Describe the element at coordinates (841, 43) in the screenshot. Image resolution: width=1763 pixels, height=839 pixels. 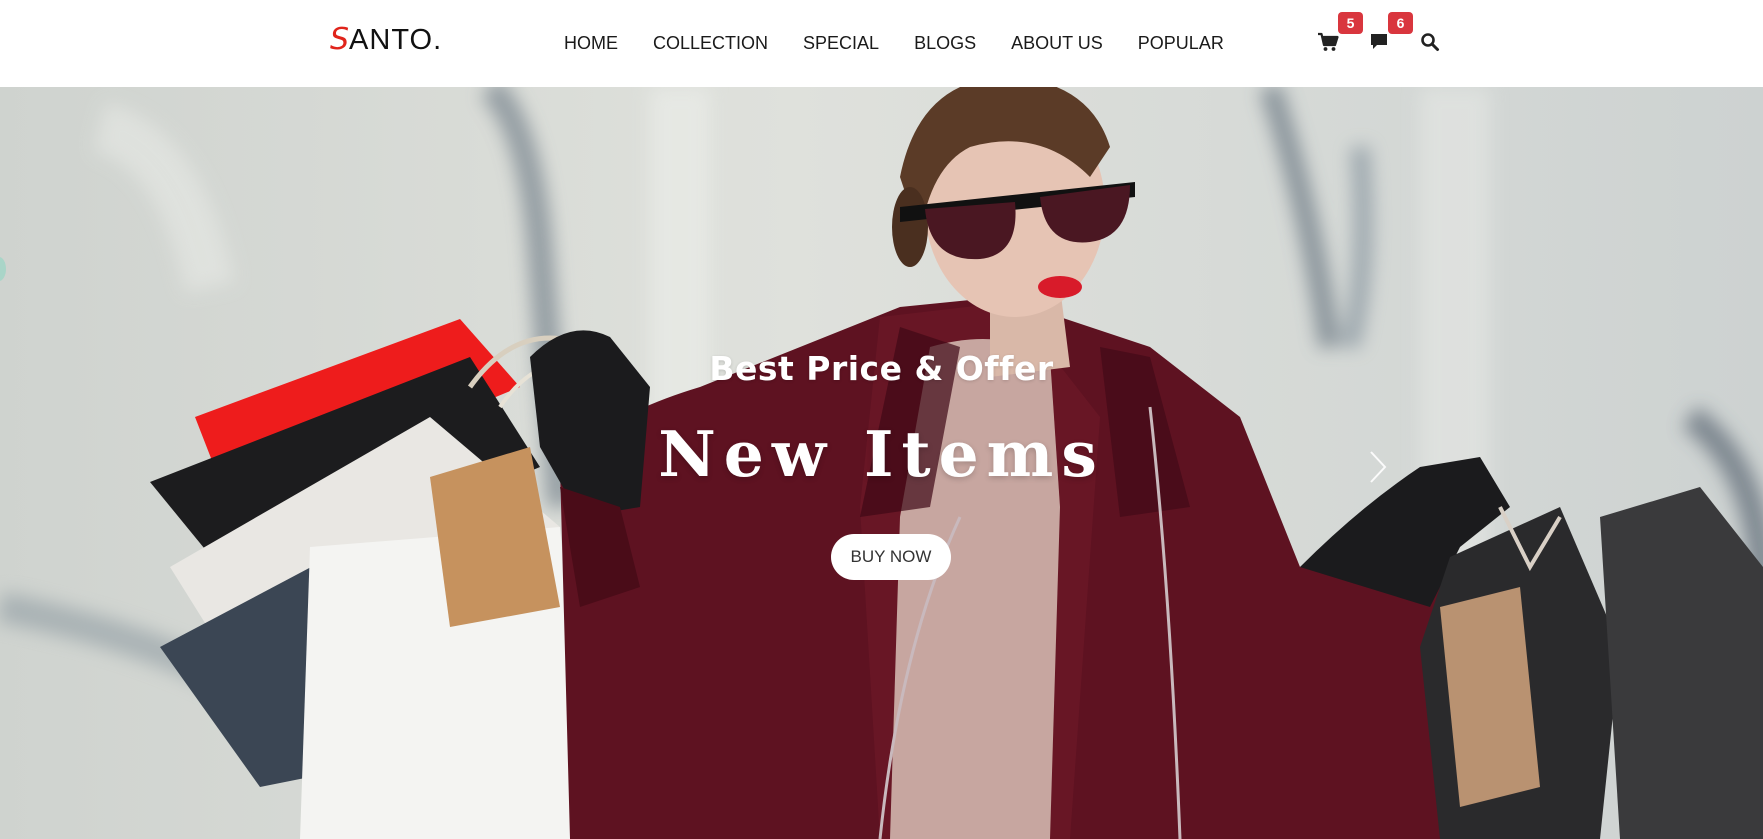
I see `nav-special: SPECIAL` at that location.